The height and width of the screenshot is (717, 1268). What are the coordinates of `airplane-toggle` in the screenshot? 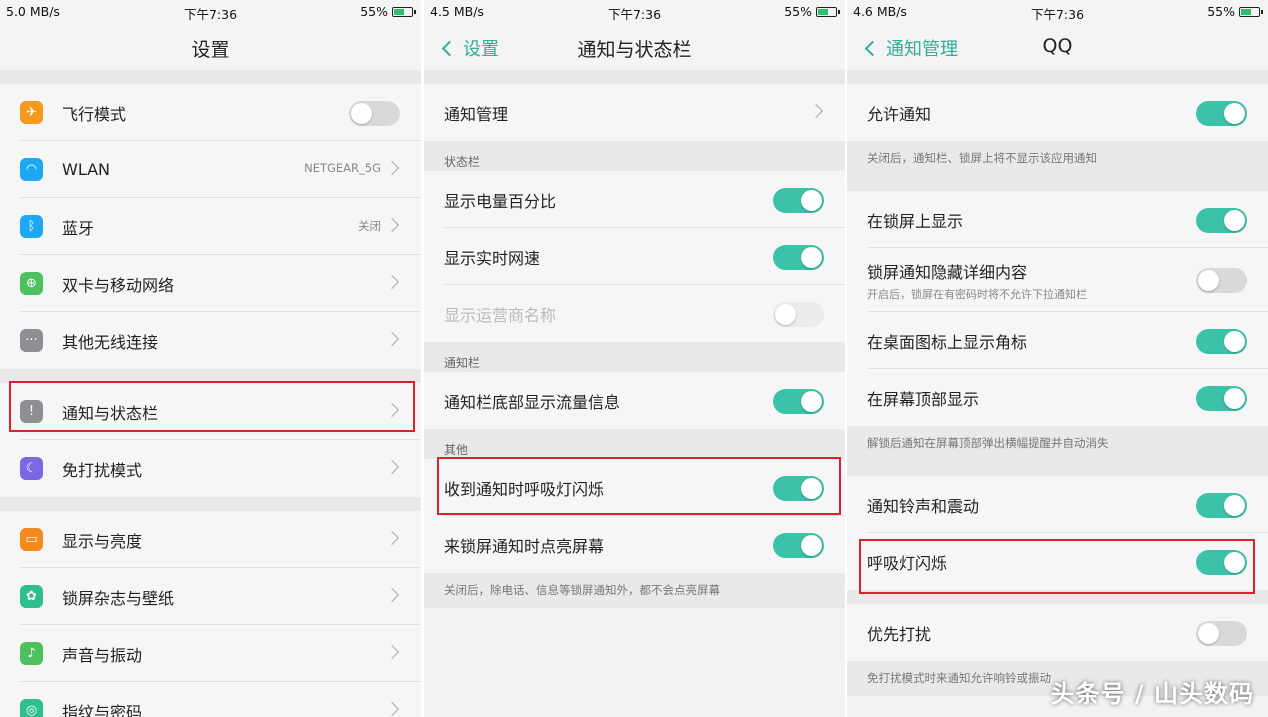 It's located at (374, 113).